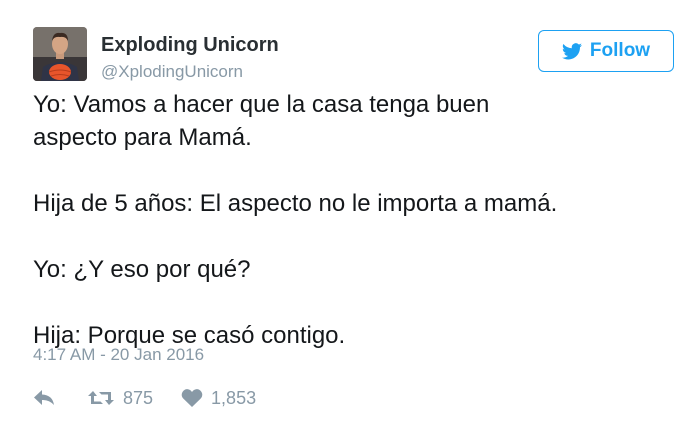 The height and width of the screenshot is (434, 700). What do you see at coordinates (190, 45) in the screenshot?
I see `author-display-name: Exploding Unicorn` at bounding box center [190, 45].